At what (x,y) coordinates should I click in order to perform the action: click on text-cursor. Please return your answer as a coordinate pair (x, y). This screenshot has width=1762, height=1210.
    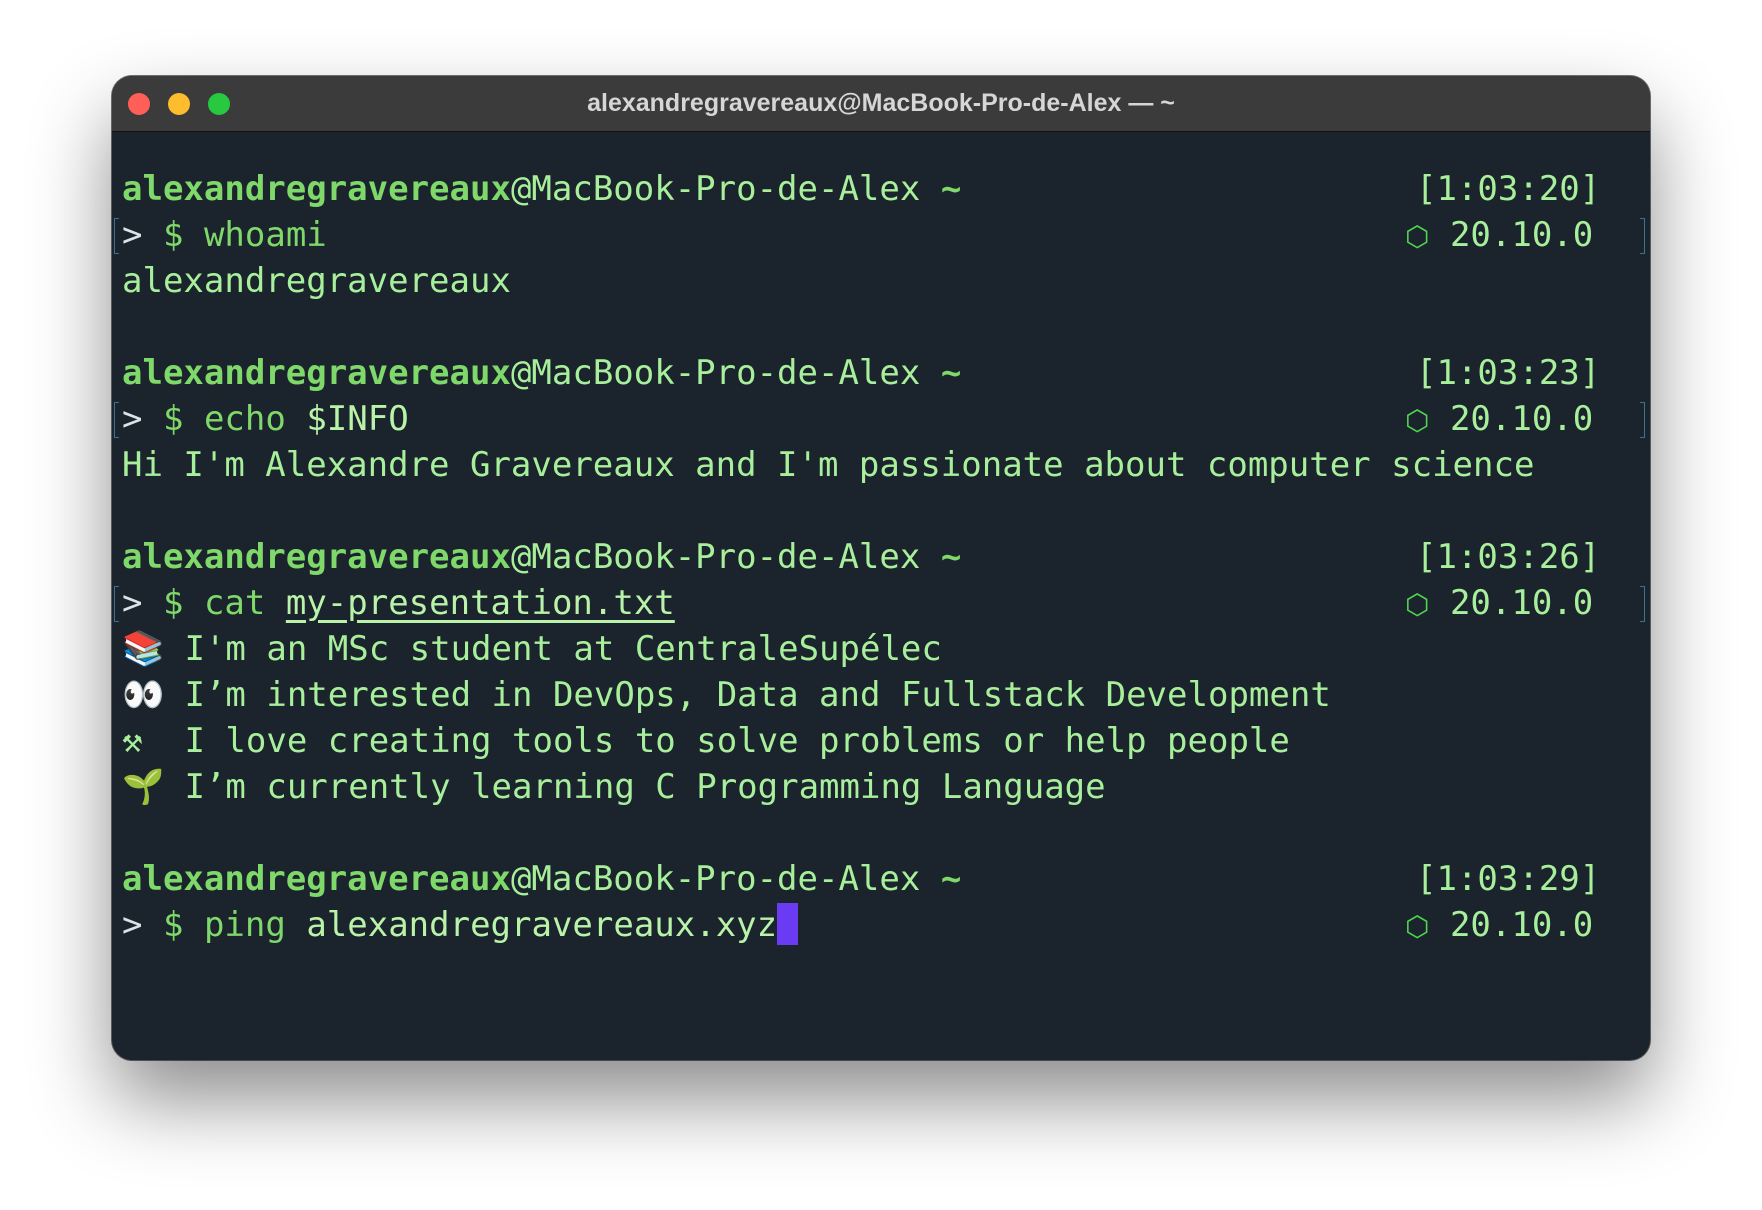
    Looking at the image, I should click on (788, 923).